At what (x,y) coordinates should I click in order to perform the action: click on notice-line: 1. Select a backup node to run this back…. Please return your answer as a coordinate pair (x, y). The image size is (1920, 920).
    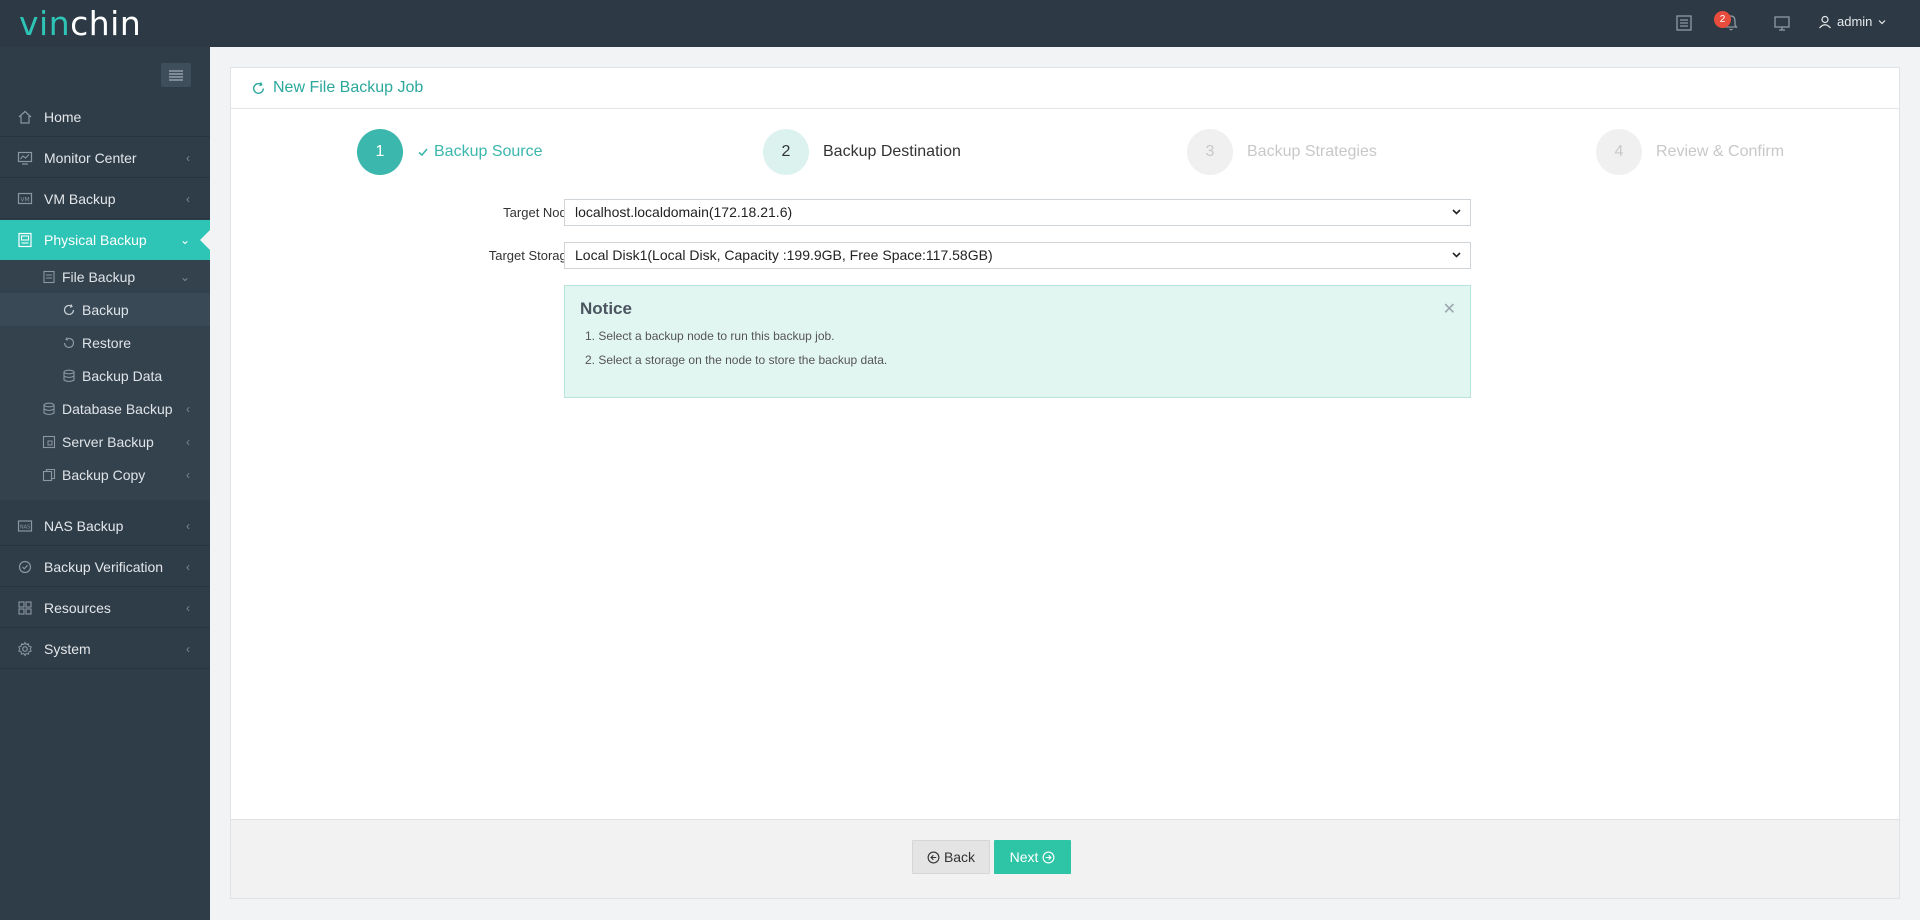
    Looking at the image, I should click on (710, 336).